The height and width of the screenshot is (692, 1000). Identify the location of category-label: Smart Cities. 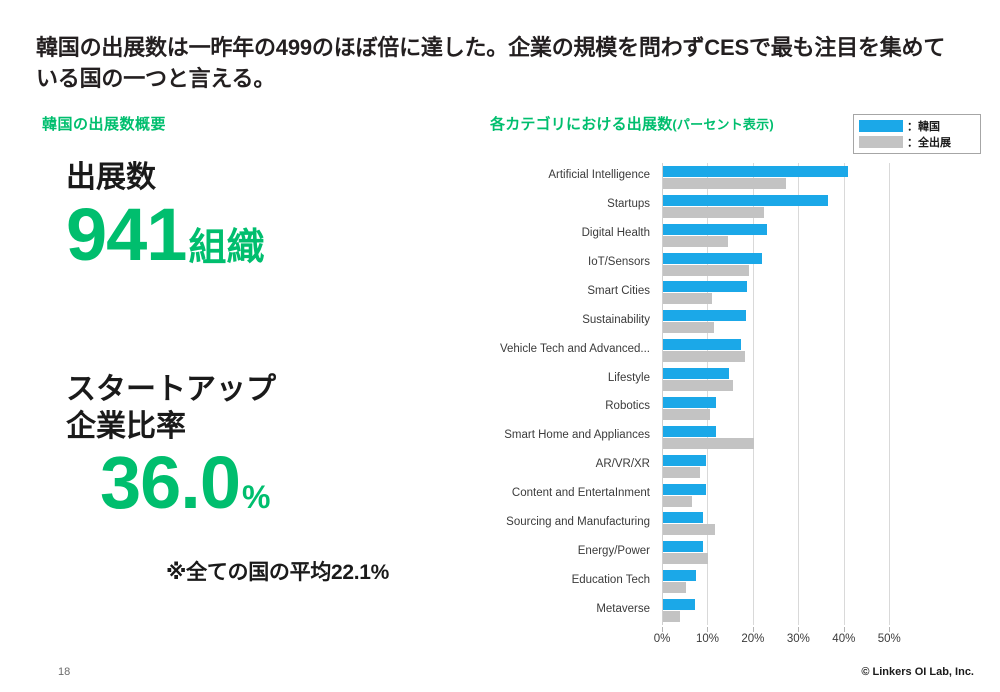
(618, 290).